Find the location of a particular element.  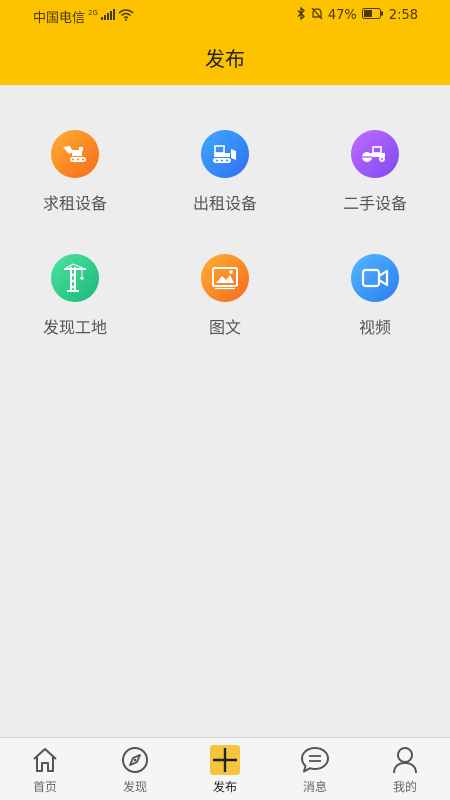

image-icon is located at coordinates (225, 278).